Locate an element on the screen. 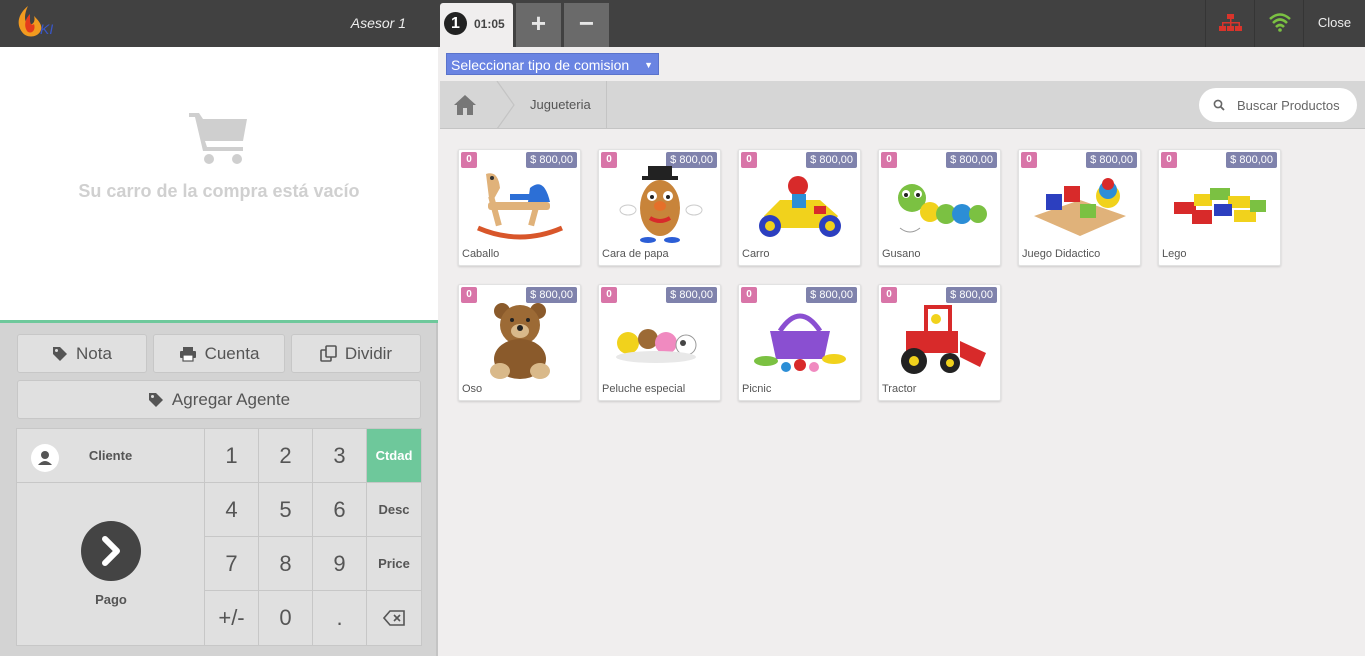 This screenshot has height=656, width=1365. breadcrumb-separator is located at coordinates (505, 105).